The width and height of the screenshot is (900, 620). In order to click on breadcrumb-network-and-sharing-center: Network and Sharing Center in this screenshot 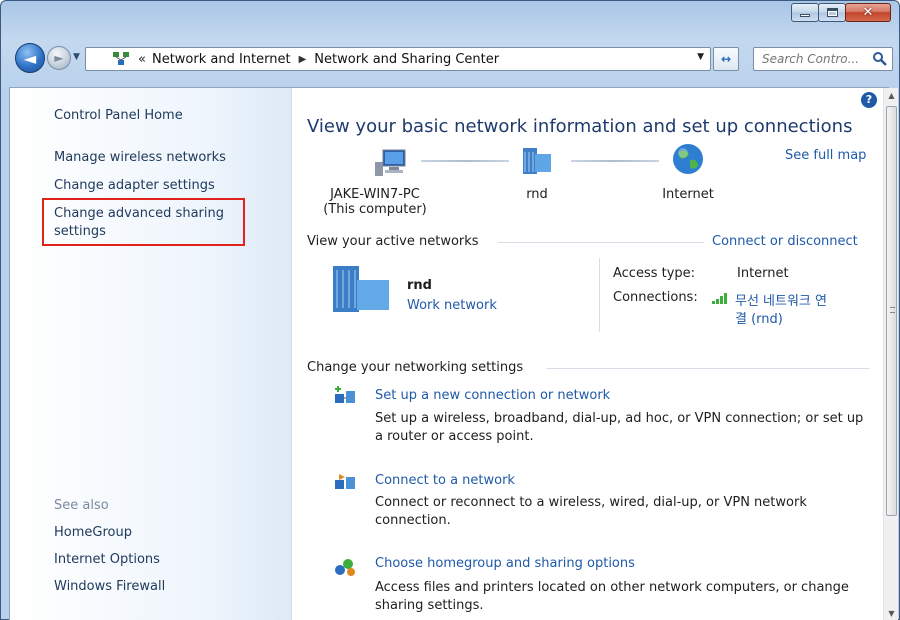, I will do `click(406, 59)`.